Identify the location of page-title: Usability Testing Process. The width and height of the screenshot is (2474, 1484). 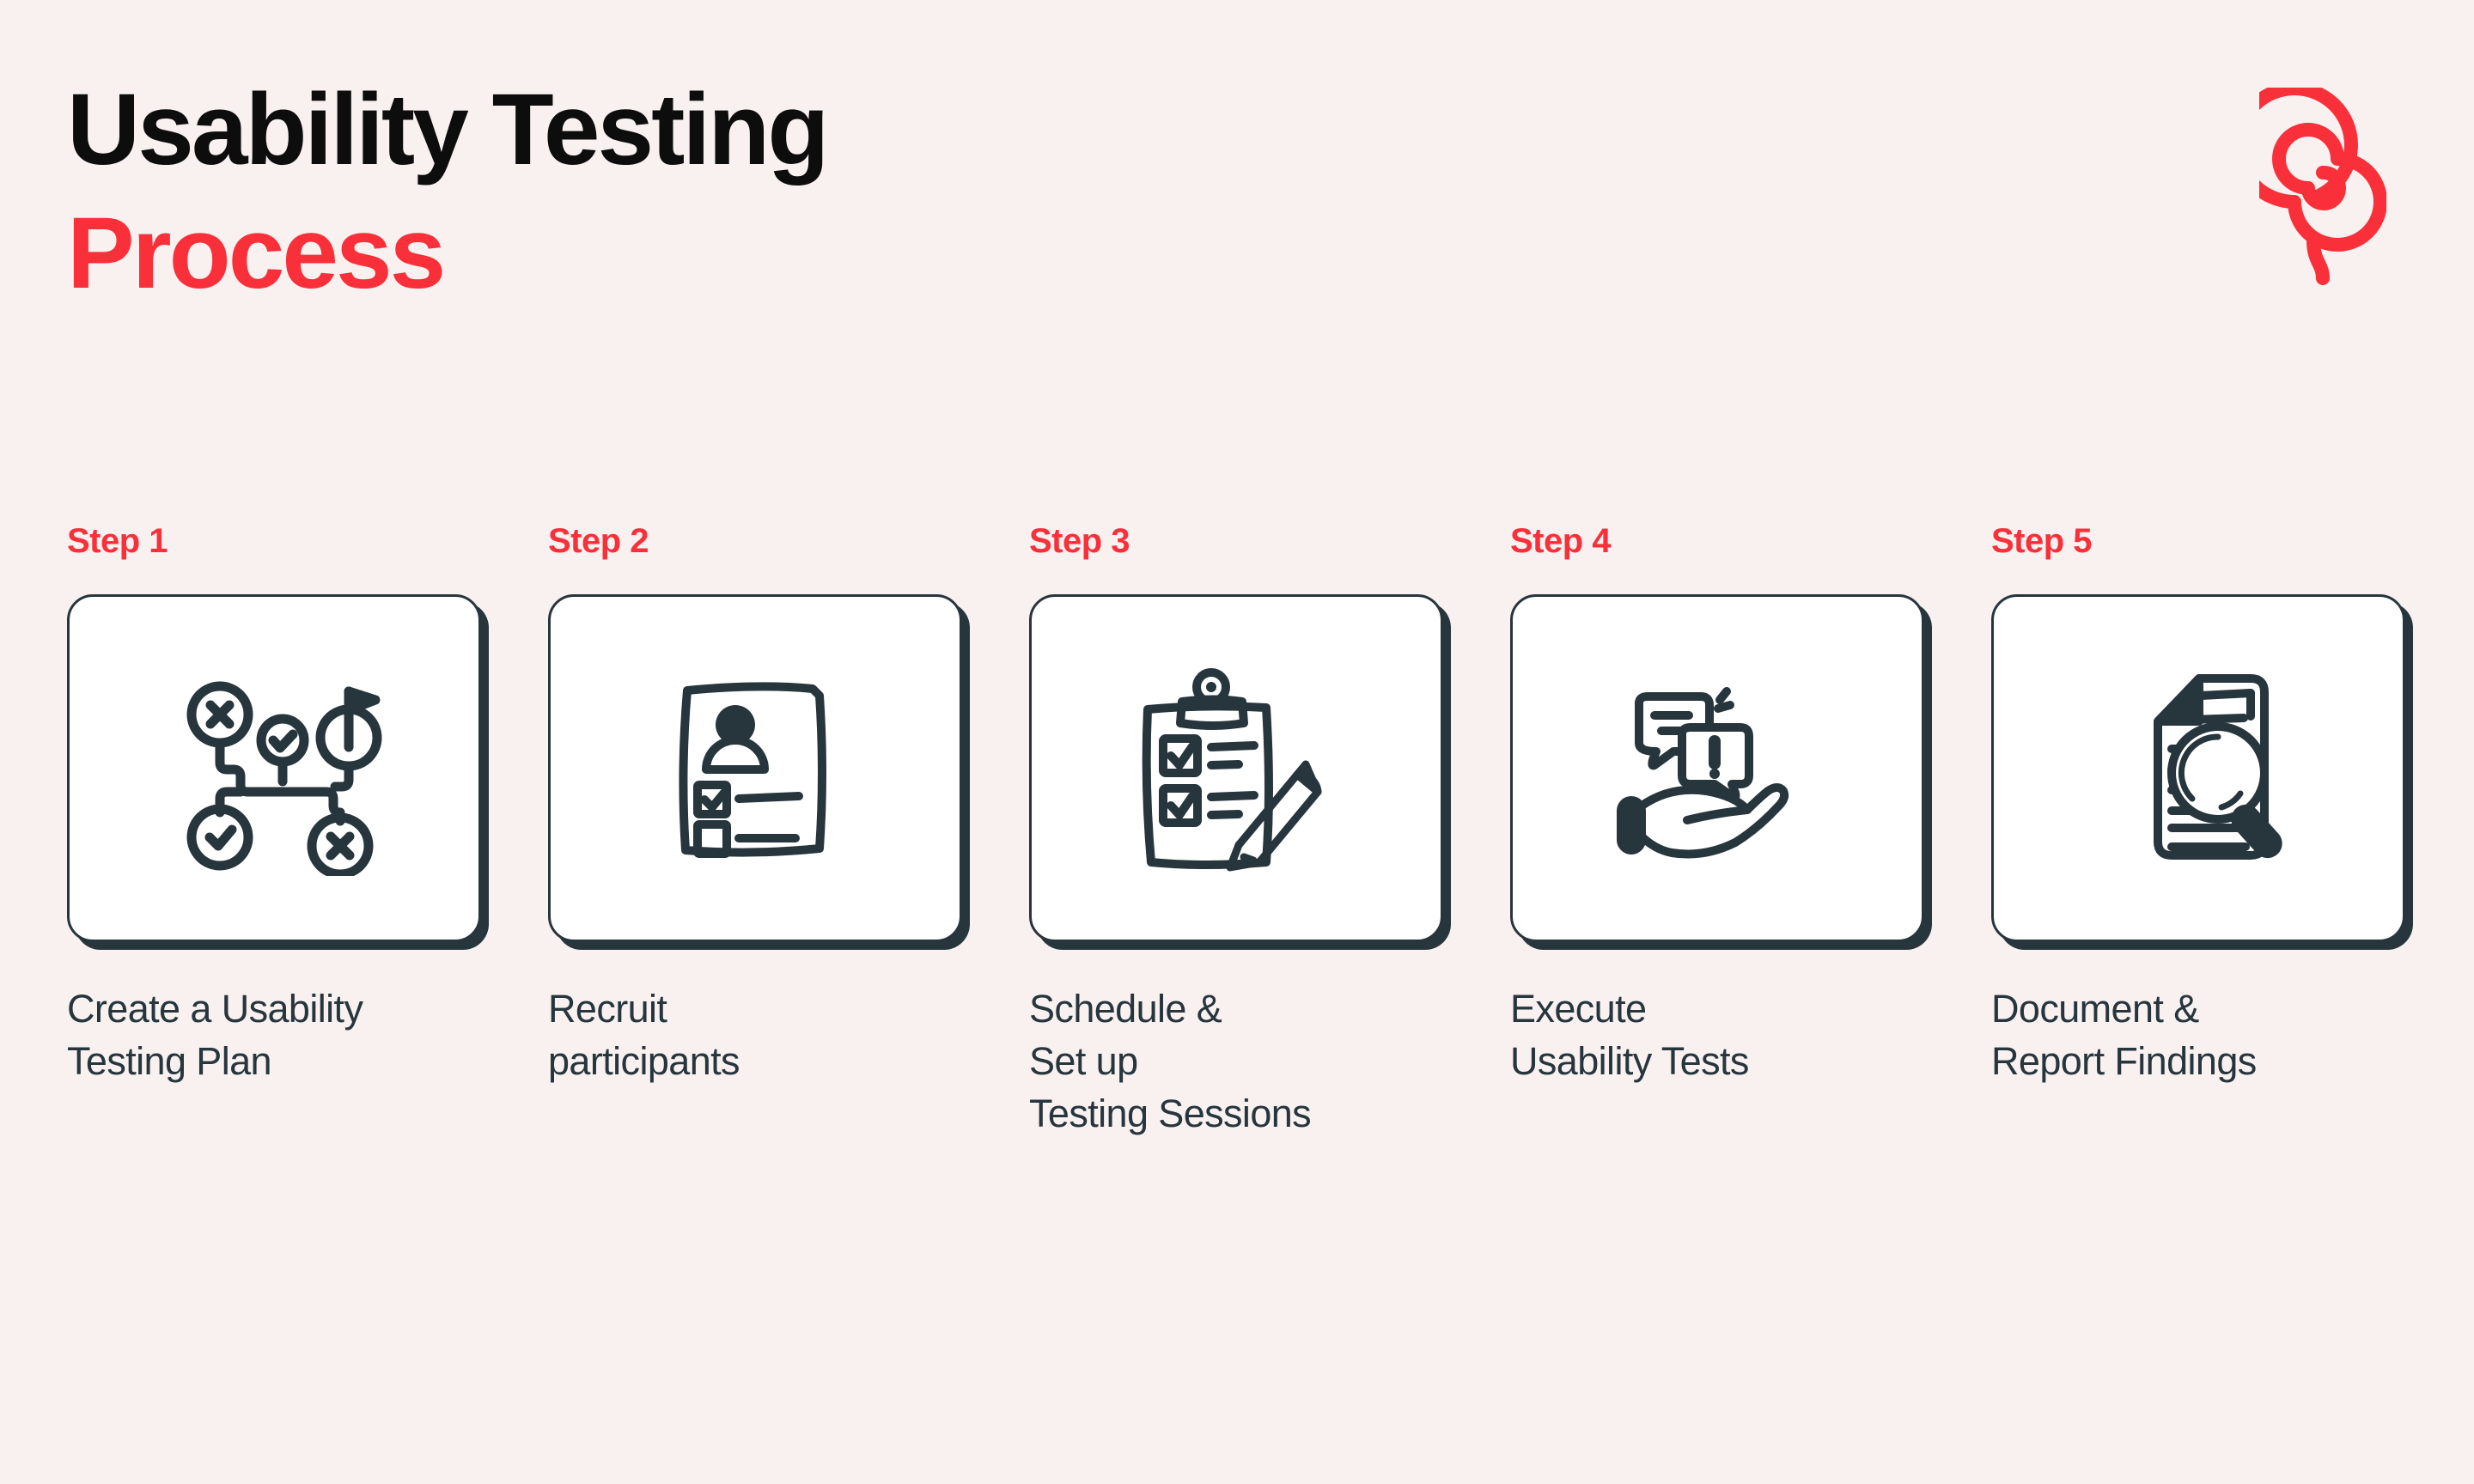
(448, 191).